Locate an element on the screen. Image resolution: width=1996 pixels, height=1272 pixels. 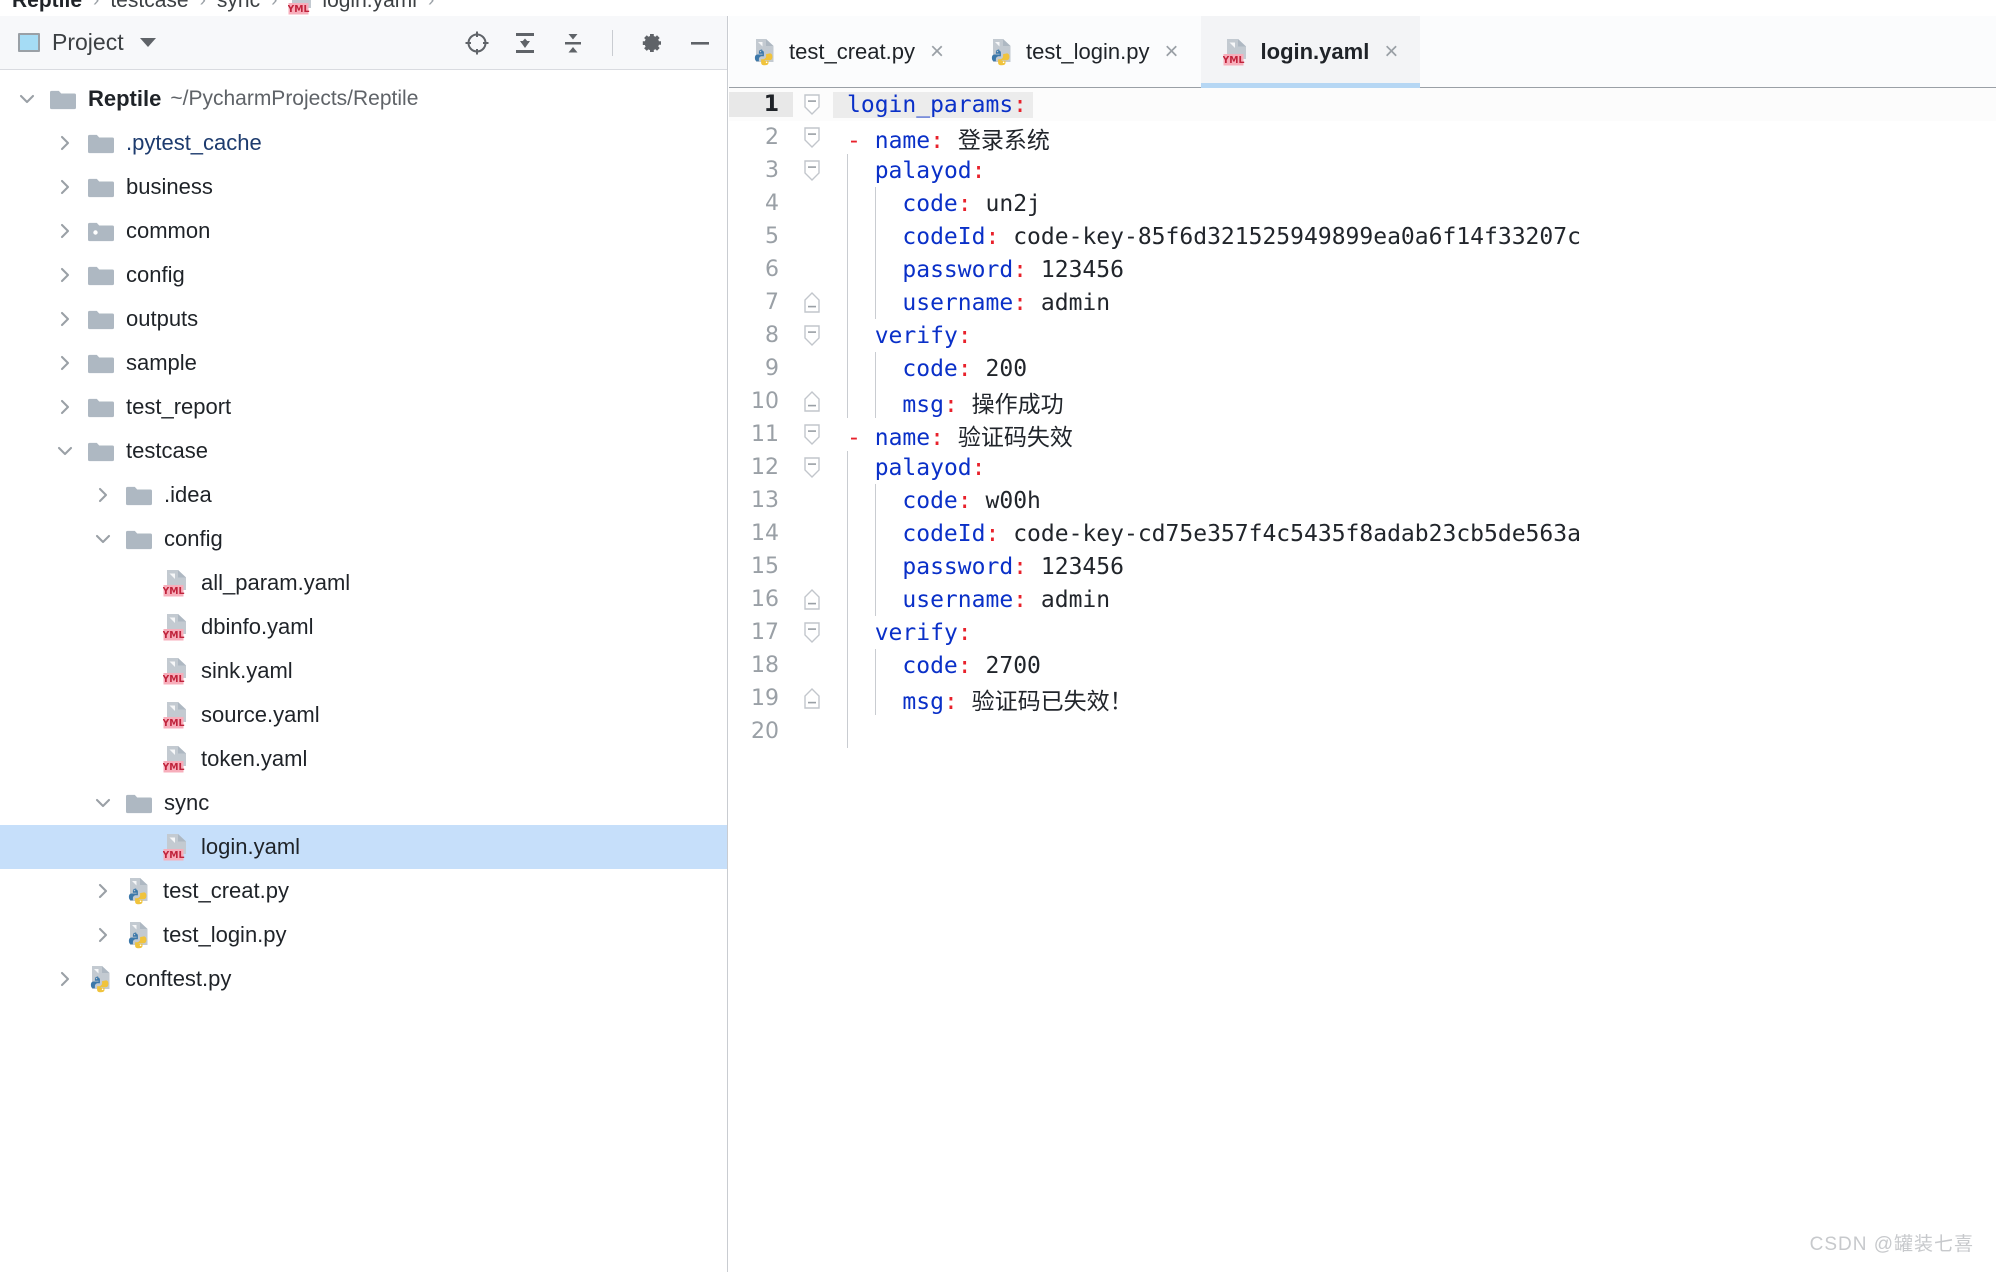
tree-row: .pytest_cache is located at coordinates (363, 143).